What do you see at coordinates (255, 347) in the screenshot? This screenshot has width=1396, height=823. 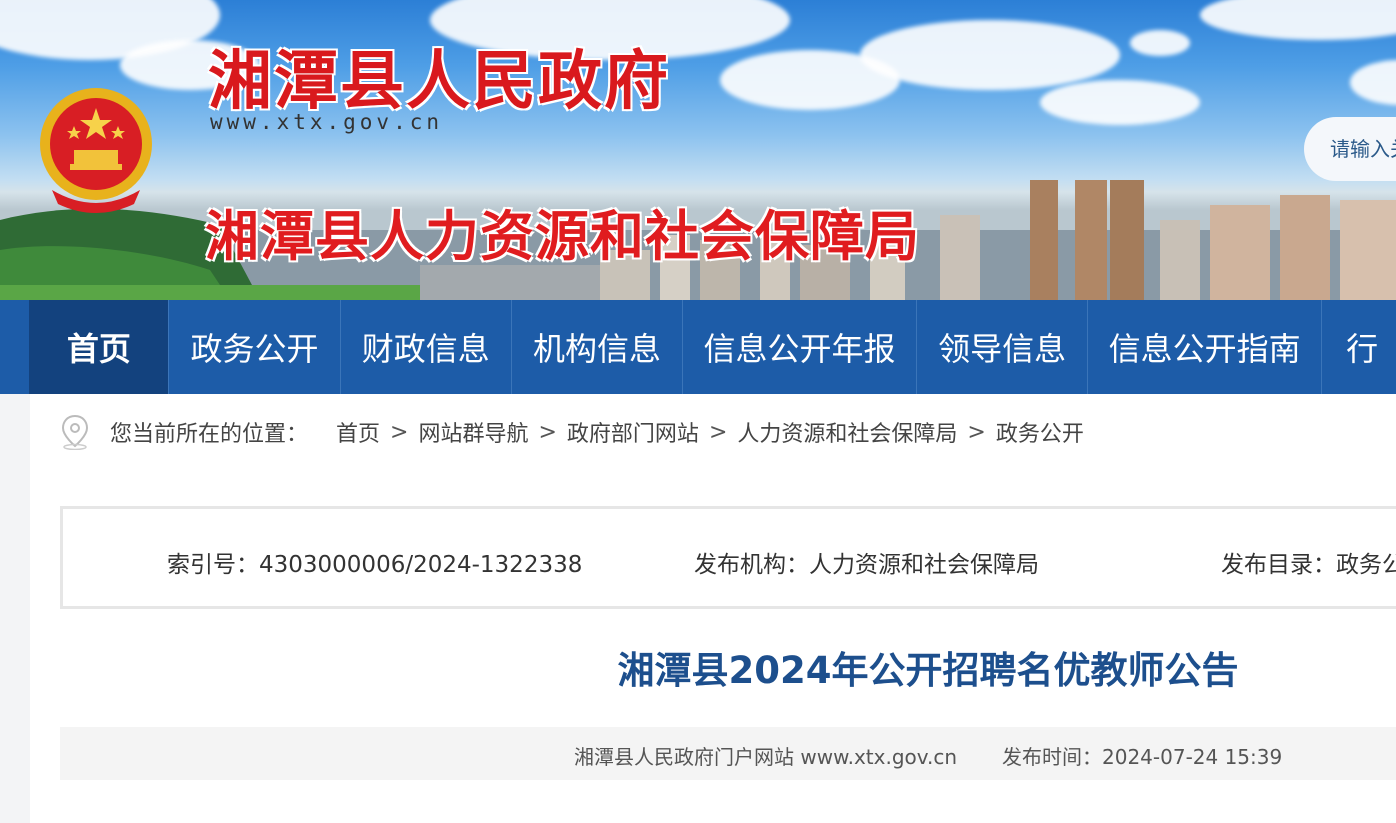 I see `nav-item-gov-affairs: 政务公开` at bounding box center [255, 347].